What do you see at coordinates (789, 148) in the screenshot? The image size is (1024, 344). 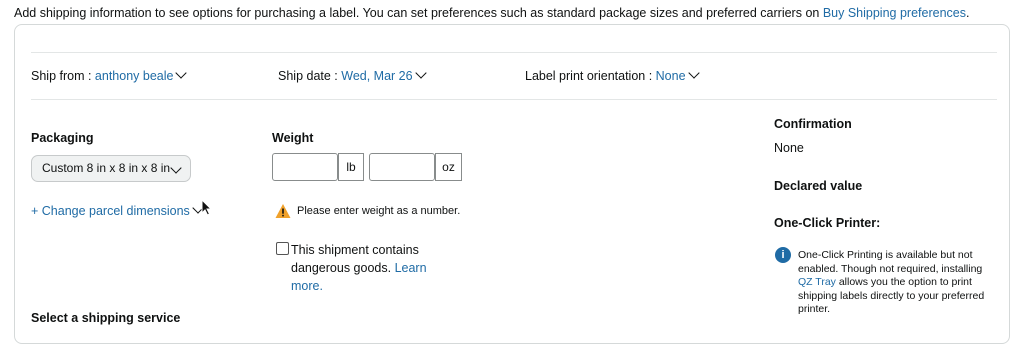 I see `confirmation-value: None` at bounding box center [789, 148].